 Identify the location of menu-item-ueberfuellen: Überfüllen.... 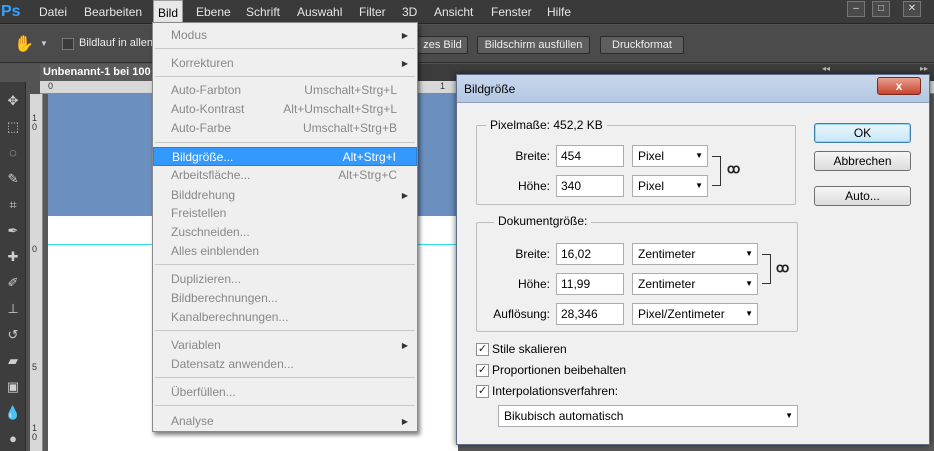
(285, 392).